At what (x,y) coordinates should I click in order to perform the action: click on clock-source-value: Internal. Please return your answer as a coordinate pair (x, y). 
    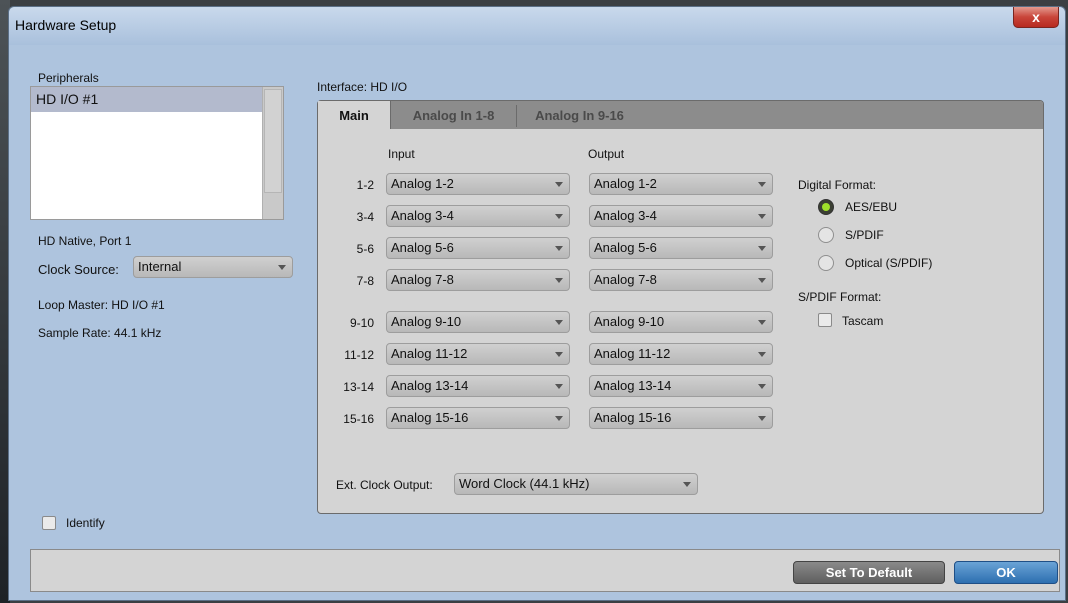
    Looking at the image, I should click on (160, 266).